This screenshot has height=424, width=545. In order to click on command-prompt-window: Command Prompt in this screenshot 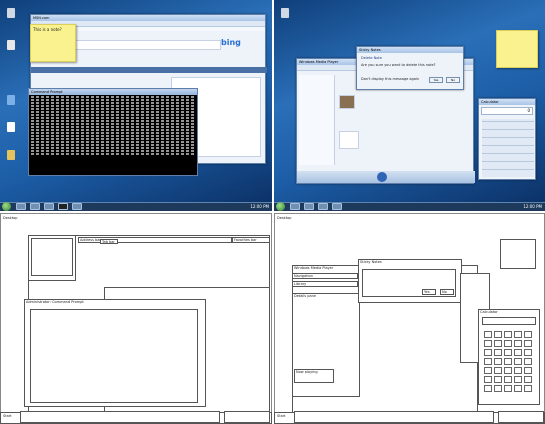, I will do `click(113, 132)`.